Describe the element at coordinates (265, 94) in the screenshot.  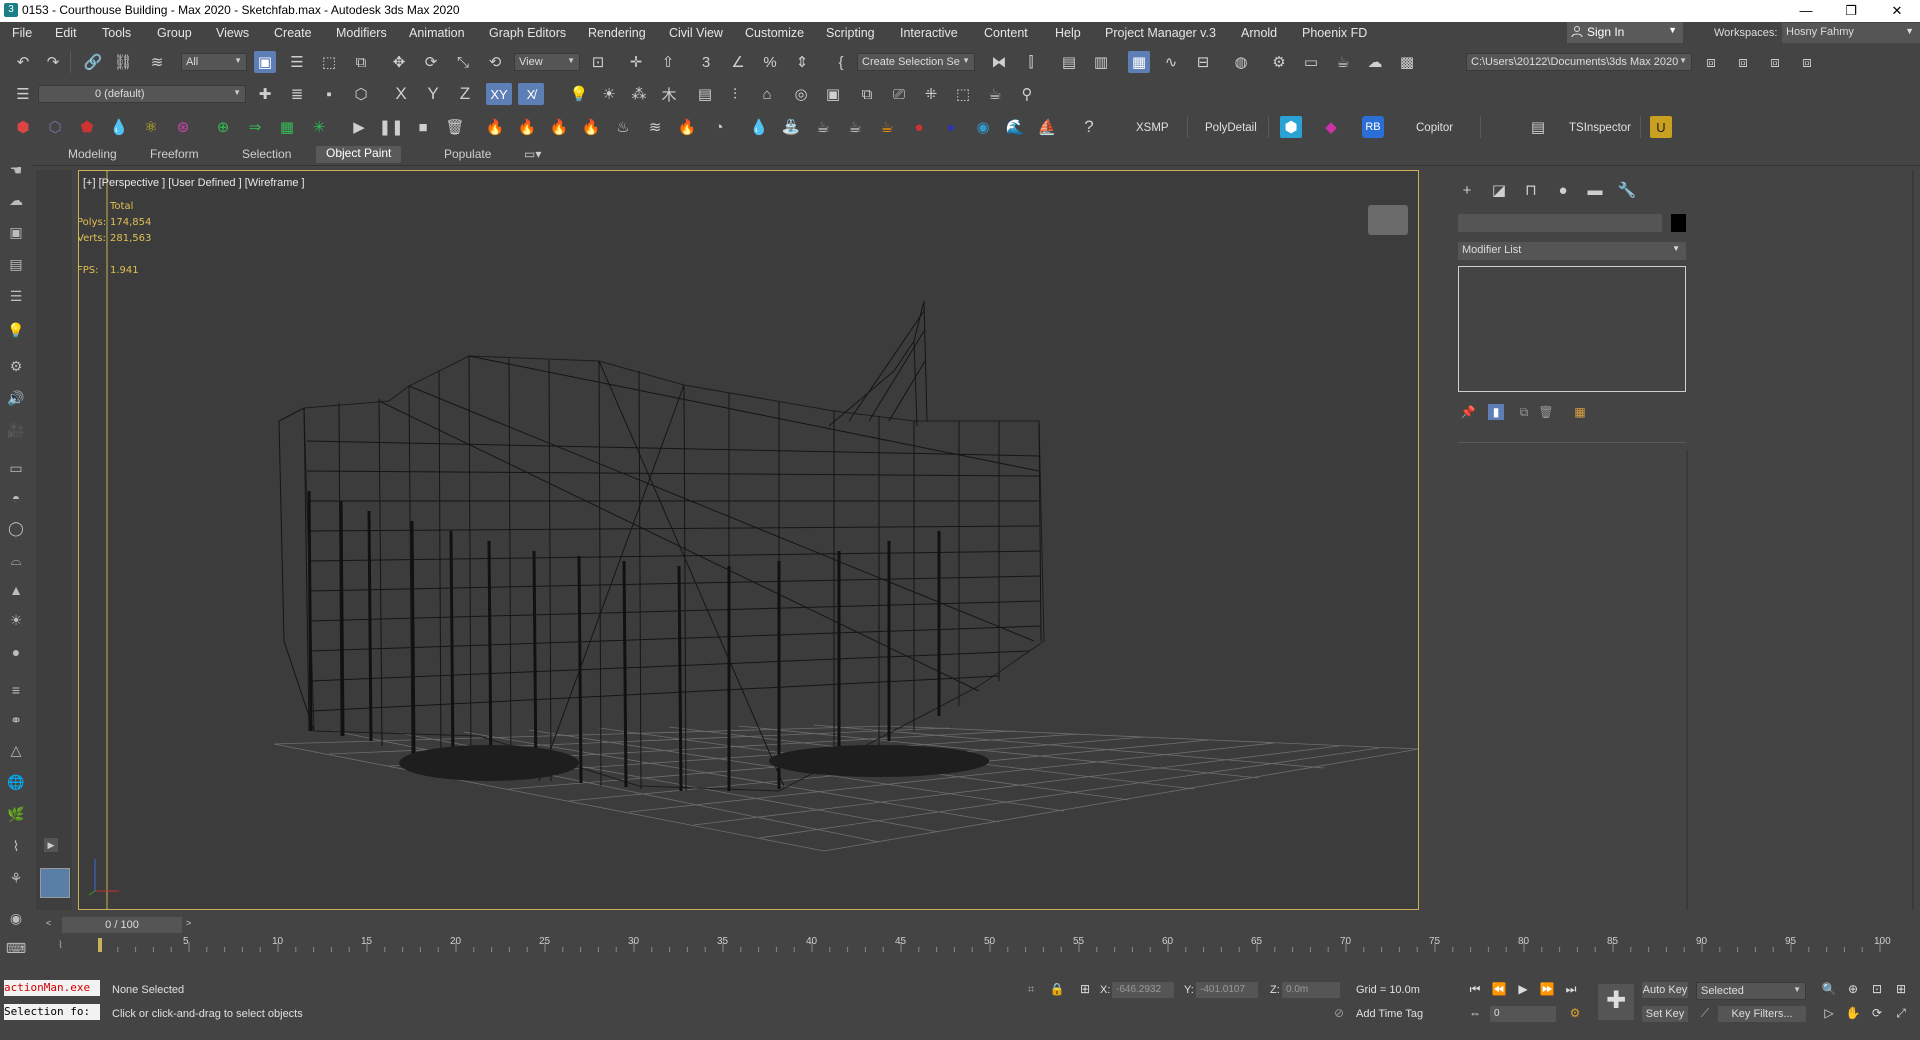
I see `create-layer-icon: ✚` at that location.